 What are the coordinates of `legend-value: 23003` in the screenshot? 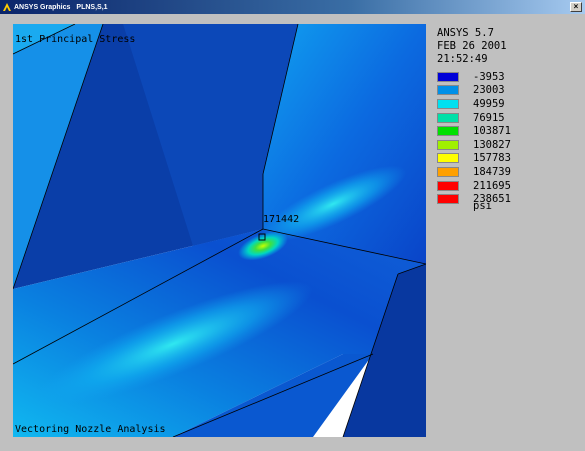 It's located at (489, 90).